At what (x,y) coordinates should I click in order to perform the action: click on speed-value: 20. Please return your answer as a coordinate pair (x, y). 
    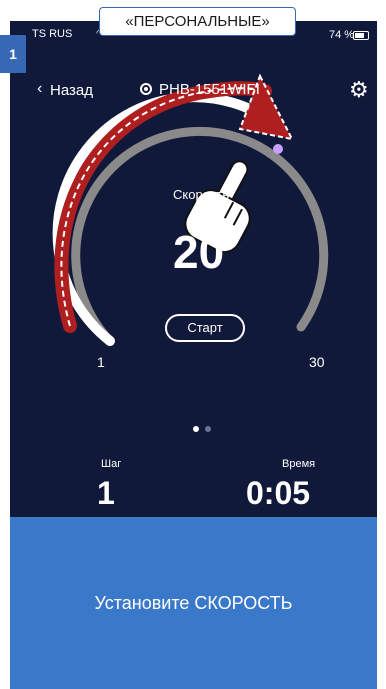
    Looking at the image, I should click on (199, 252).